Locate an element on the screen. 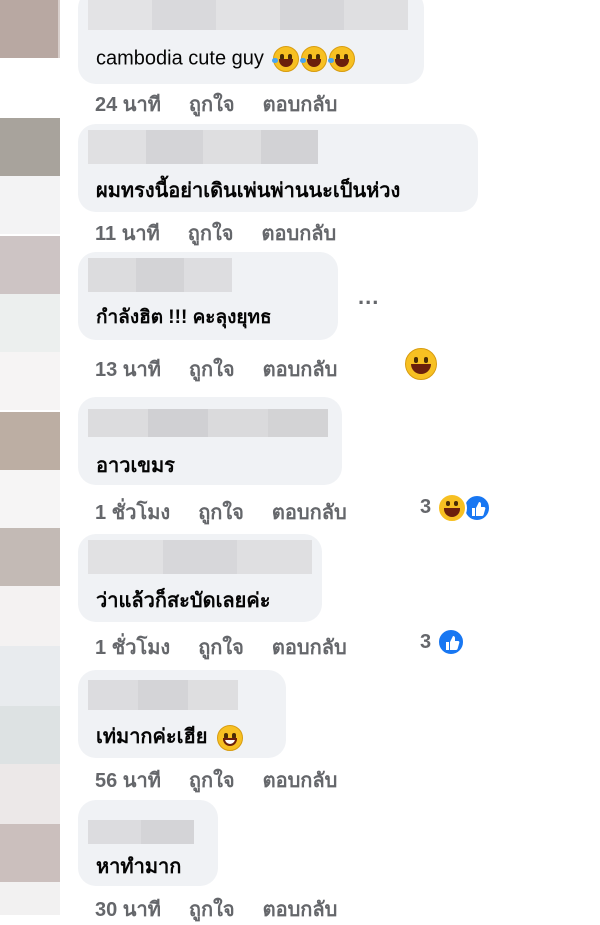 The width and height of the screenshot is (600, 925). comment-time: 24 นาที is located at coordinates (128, 104).